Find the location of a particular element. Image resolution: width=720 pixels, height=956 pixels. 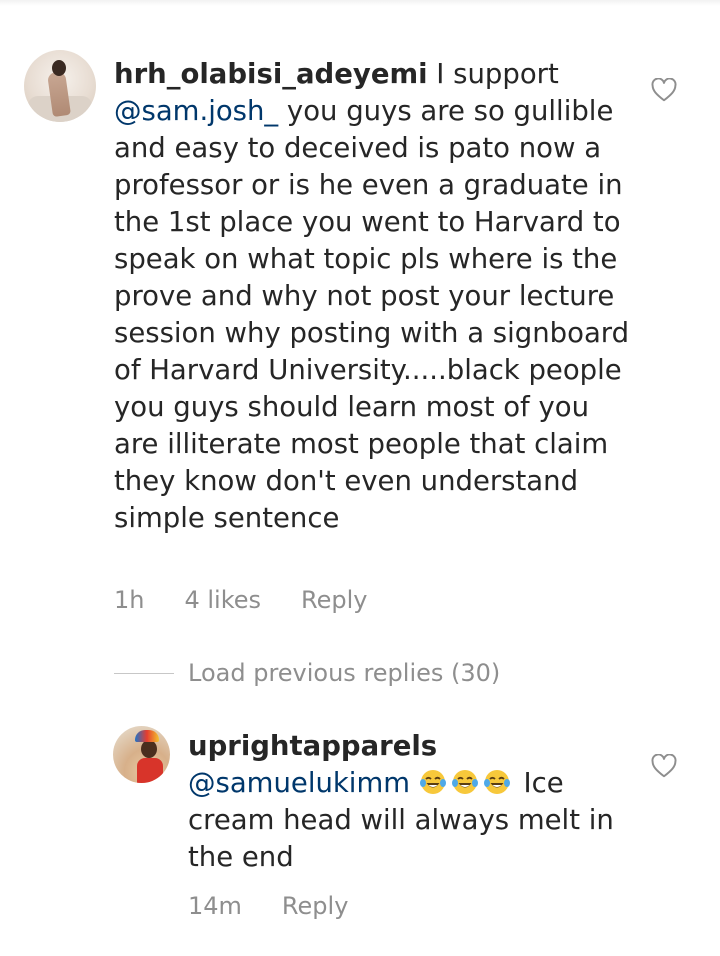

top-edge is located at coordinates (360, 3).